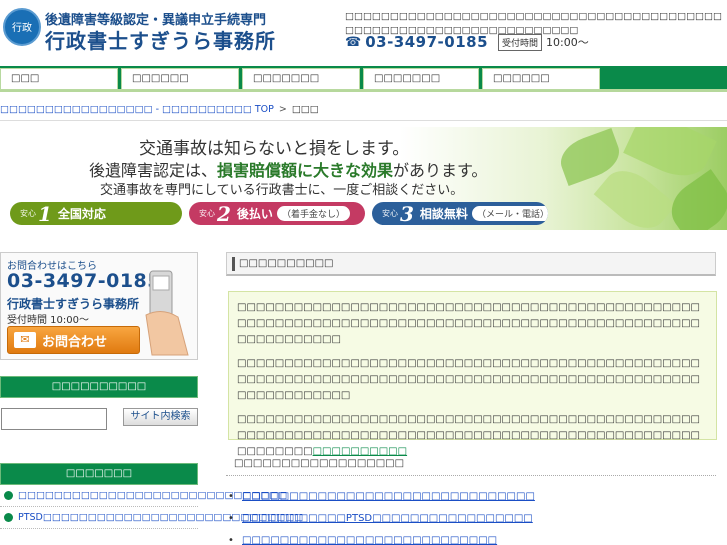 The image size is (727, 545). Describe the element at coordinates (151, 520) in the screenshot. I see `sidebar-link: PTSD□□□□□□□□□□□□□□□□□□□□□□□□□□□□□` at that location.